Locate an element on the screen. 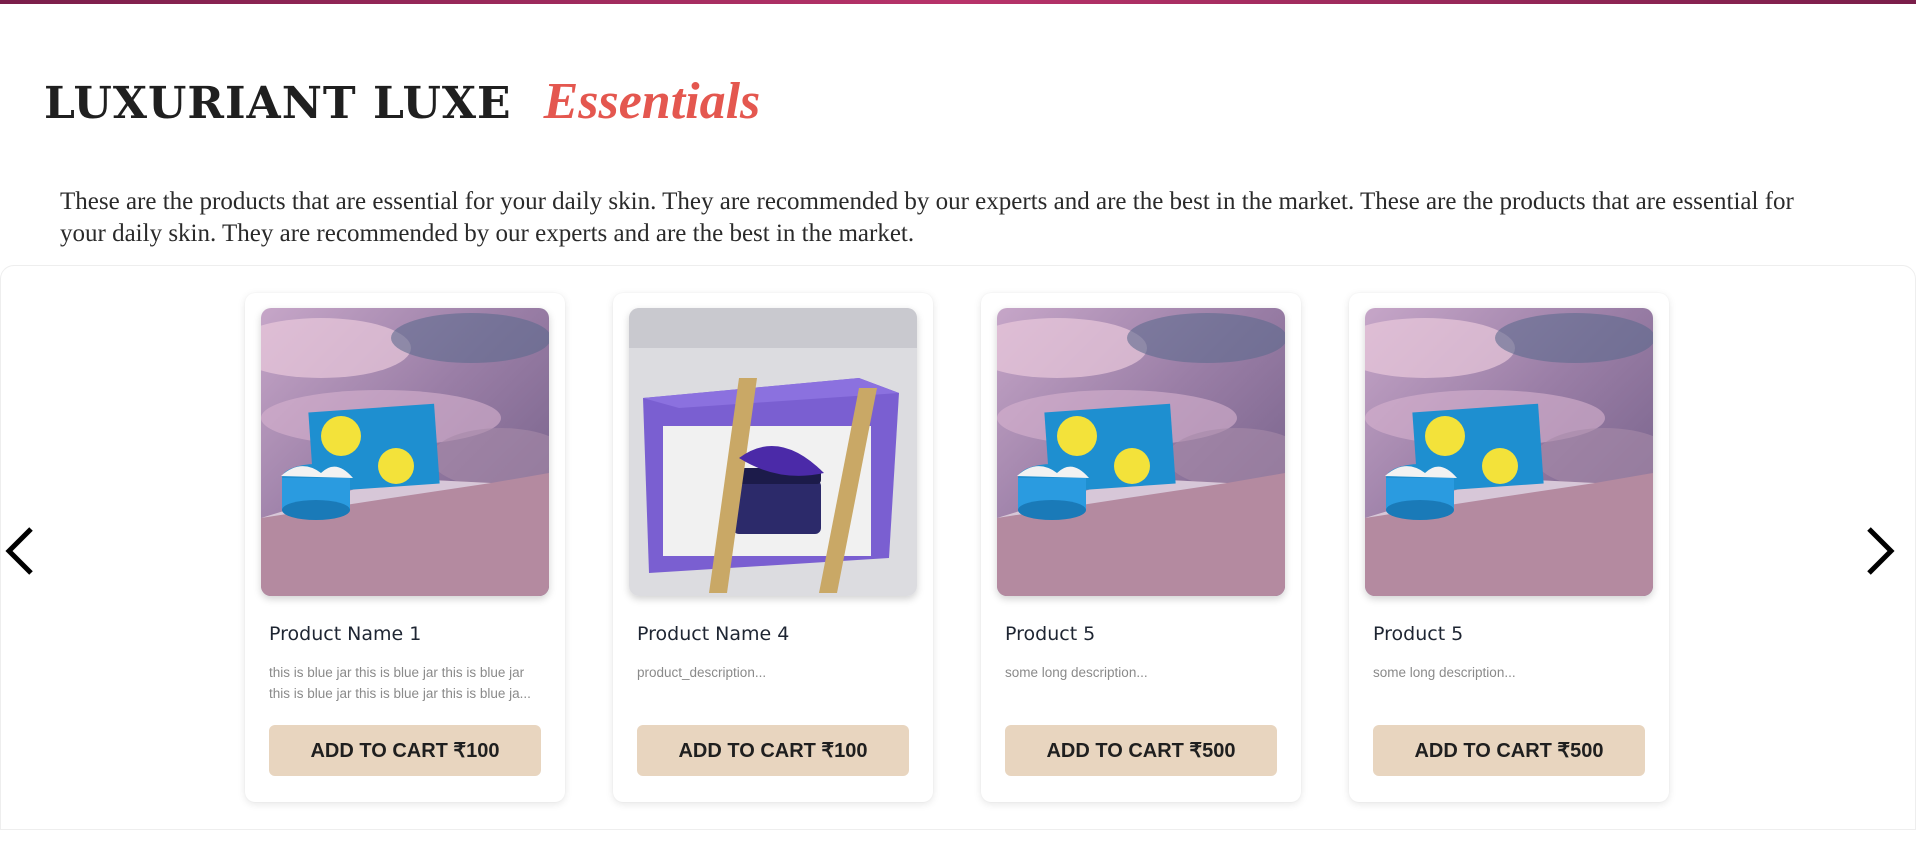  product-name: Product Name 4 is located at coordinates (713, 634).